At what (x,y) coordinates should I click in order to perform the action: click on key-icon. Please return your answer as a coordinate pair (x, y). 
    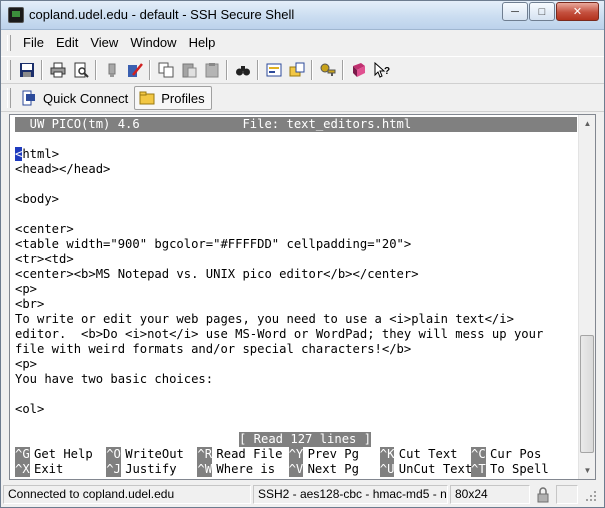
    Looking at the image, I should click on (327, 69).